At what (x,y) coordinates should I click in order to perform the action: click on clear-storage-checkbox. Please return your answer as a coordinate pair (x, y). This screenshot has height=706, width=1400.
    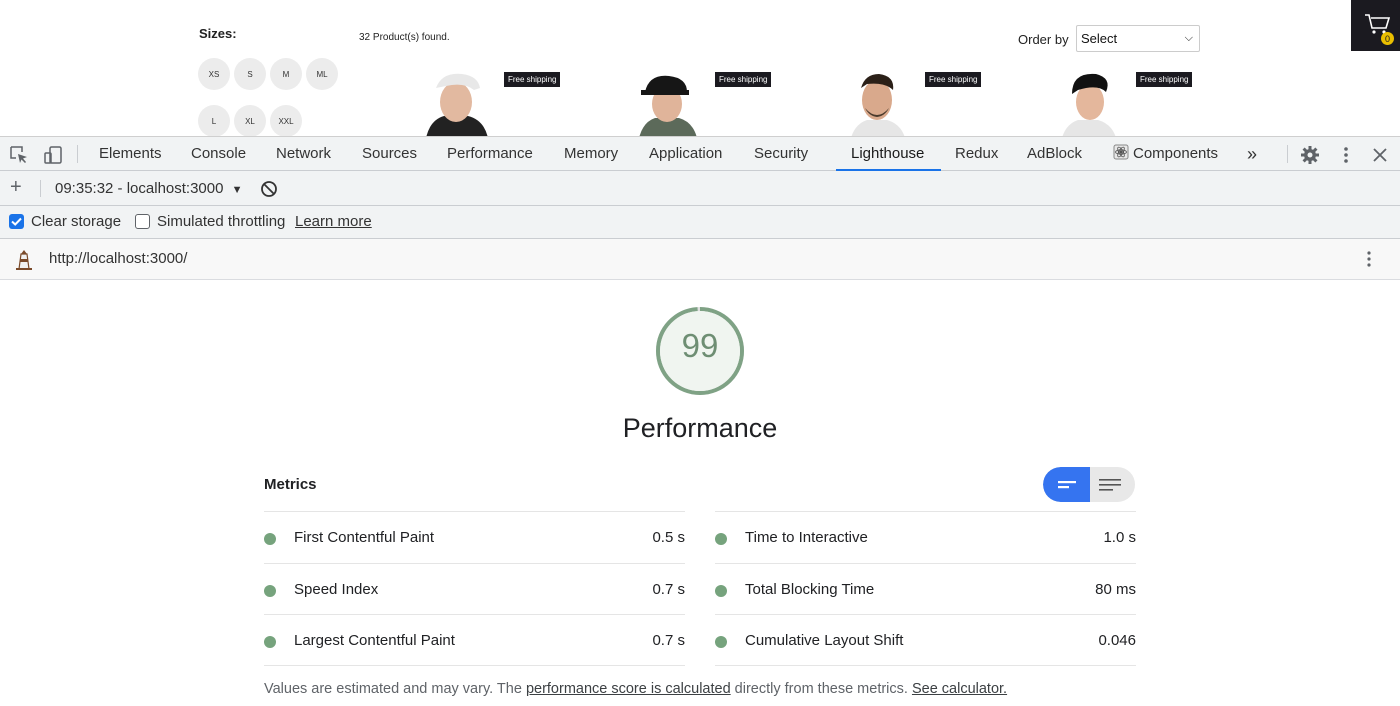
    Looking at the image, I should click on (16, 221).